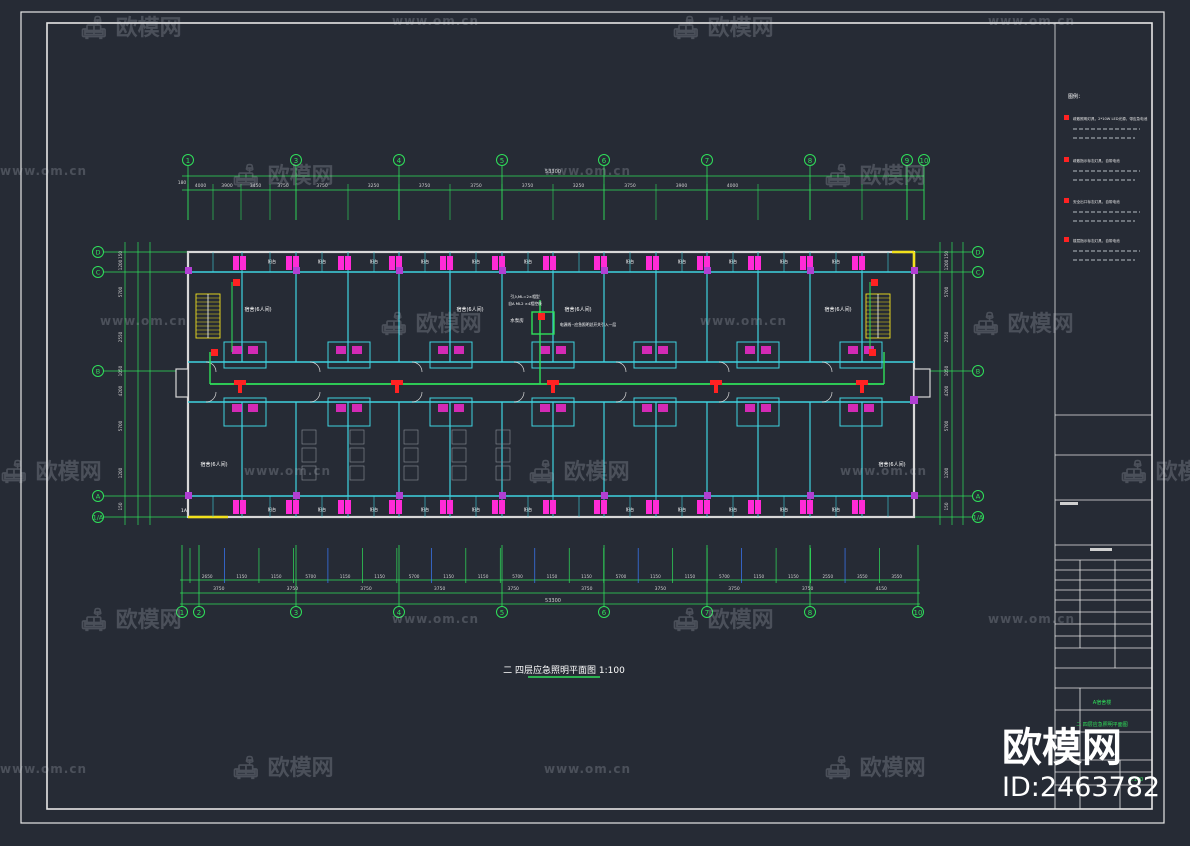 The width and height of the screenshot is (1190, 846). Describe the element at coordinates (922, 383) in the screenshot. I see `end-door-right` at that location.